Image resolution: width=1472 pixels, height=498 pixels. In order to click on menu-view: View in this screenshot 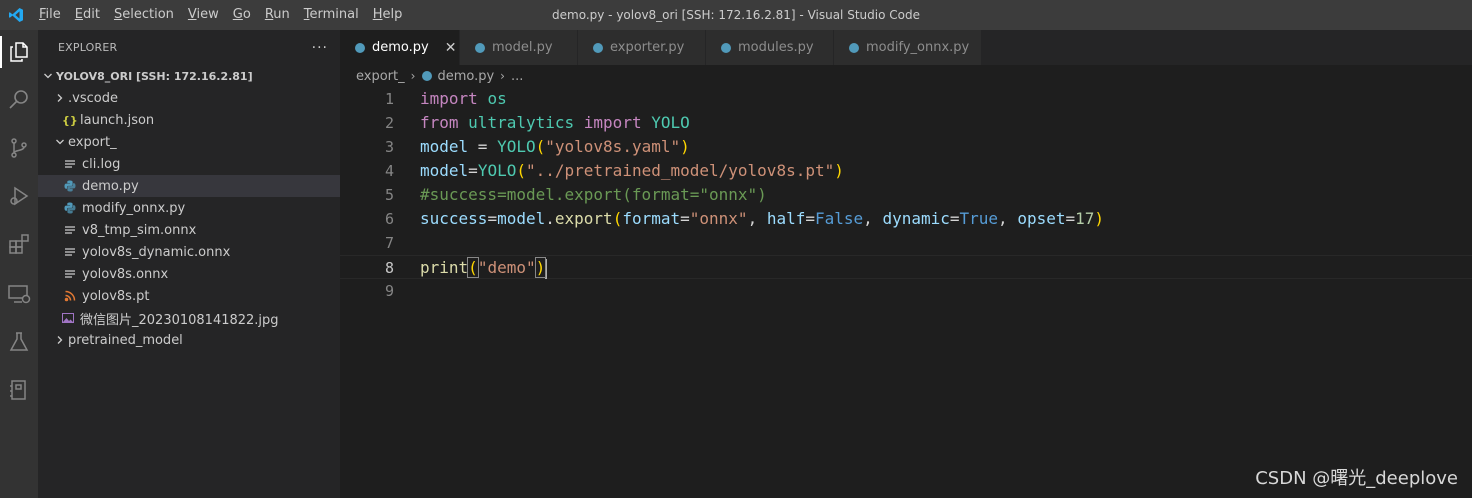, I will do `click(203, 15)`.